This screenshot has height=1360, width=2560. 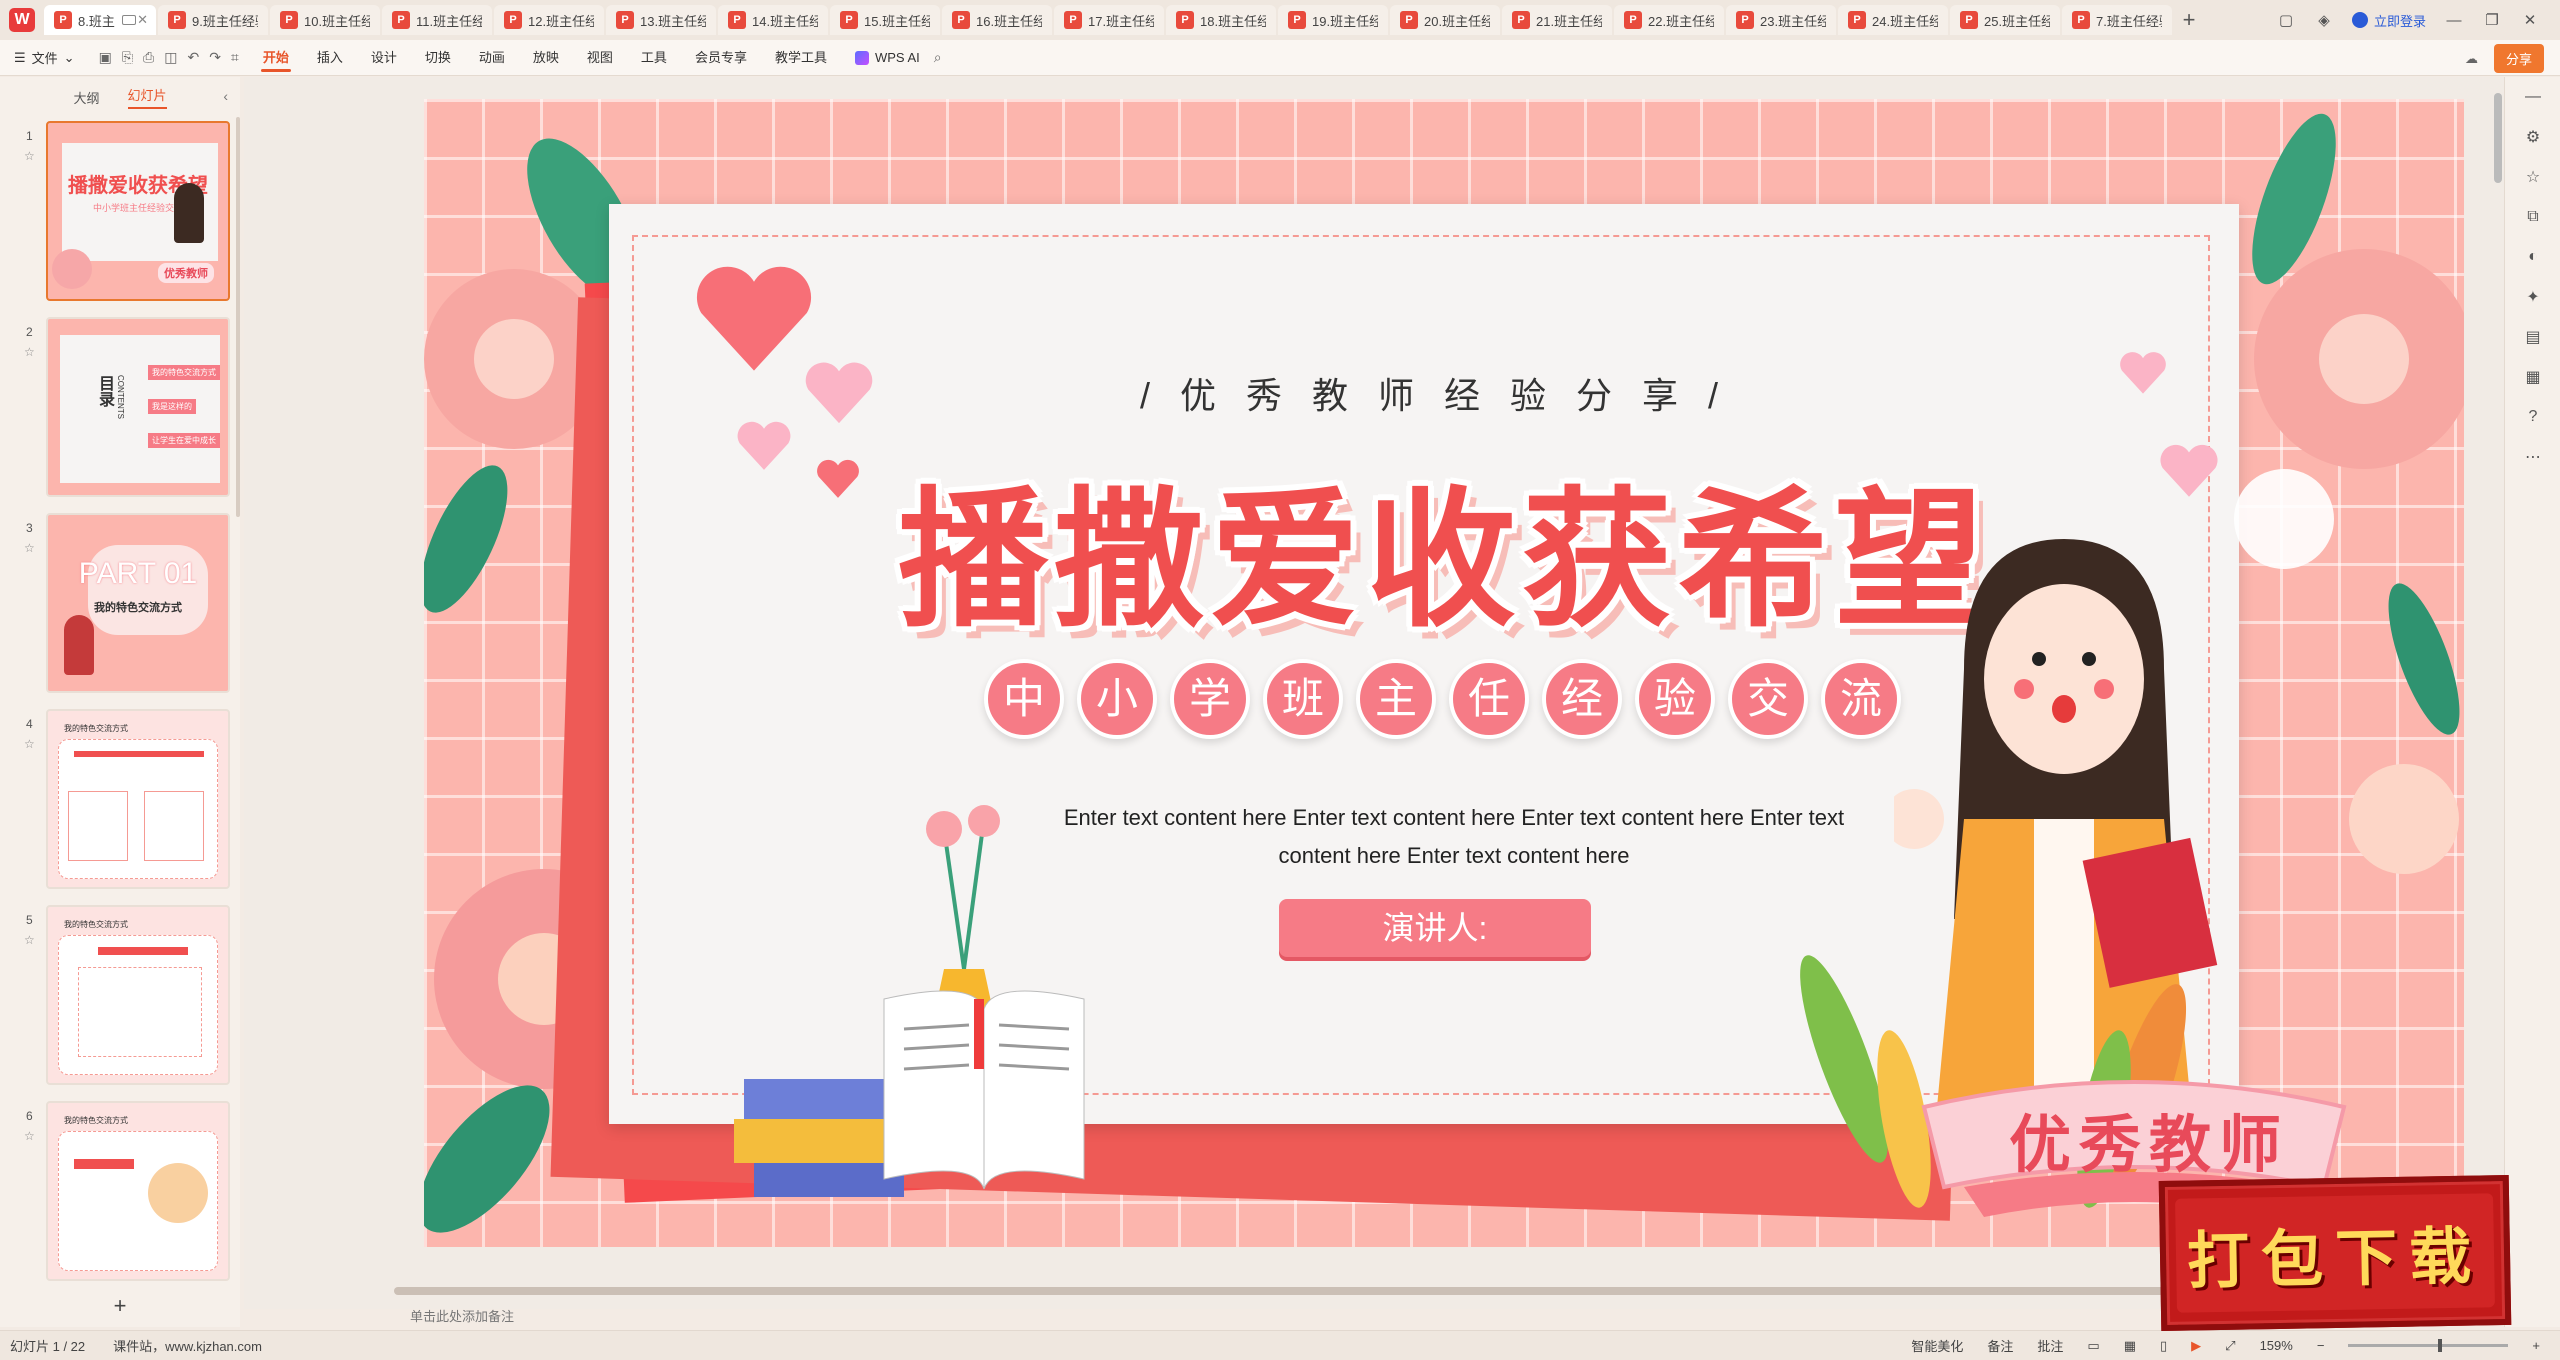 What do you see at coordinates (1221, 20) in the screenshot?
I see `tab-document: P 18.班主任经` at bounding box center [1221, 20].